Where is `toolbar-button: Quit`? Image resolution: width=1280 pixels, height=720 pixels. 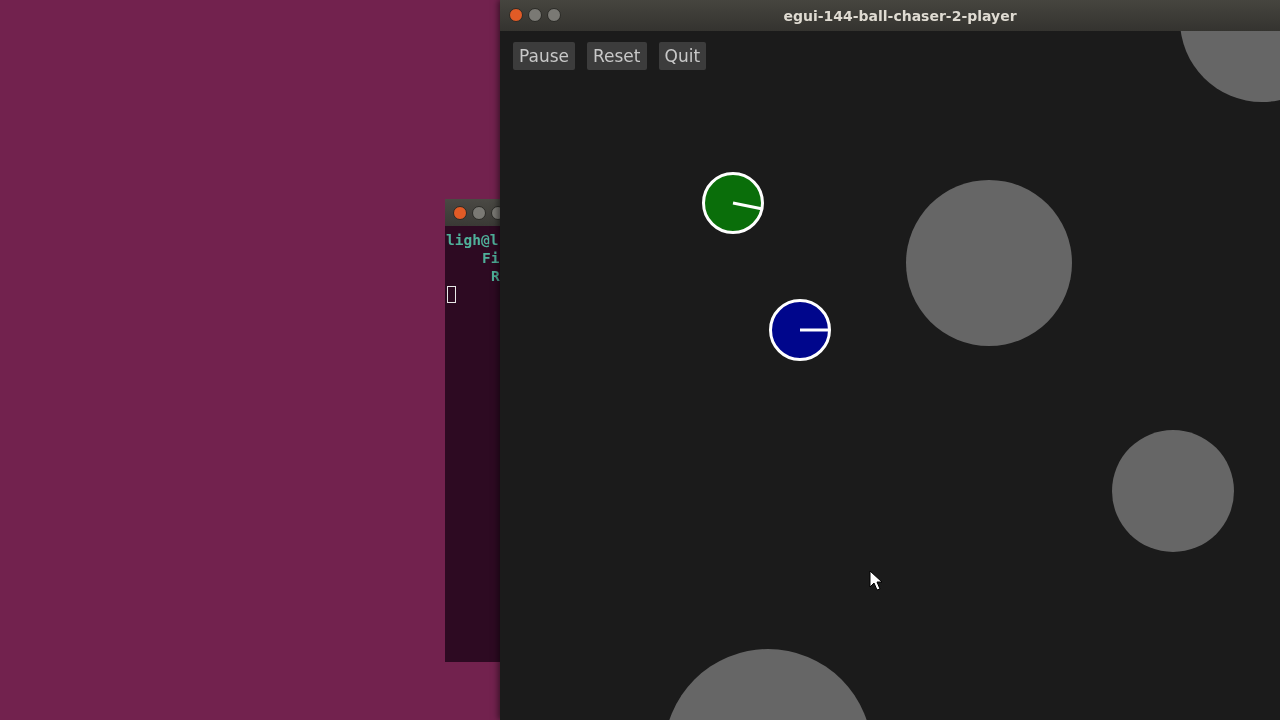 toolbar-button: Quit is located at coordinates (682, 56).